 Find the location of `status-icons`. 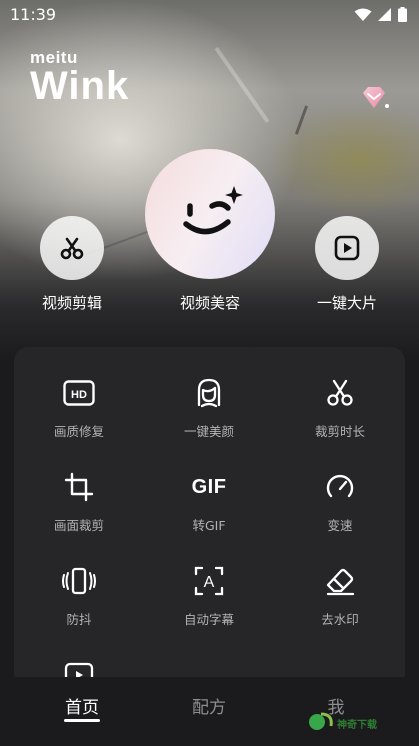

status-icons is located at coordinates (380, 14).